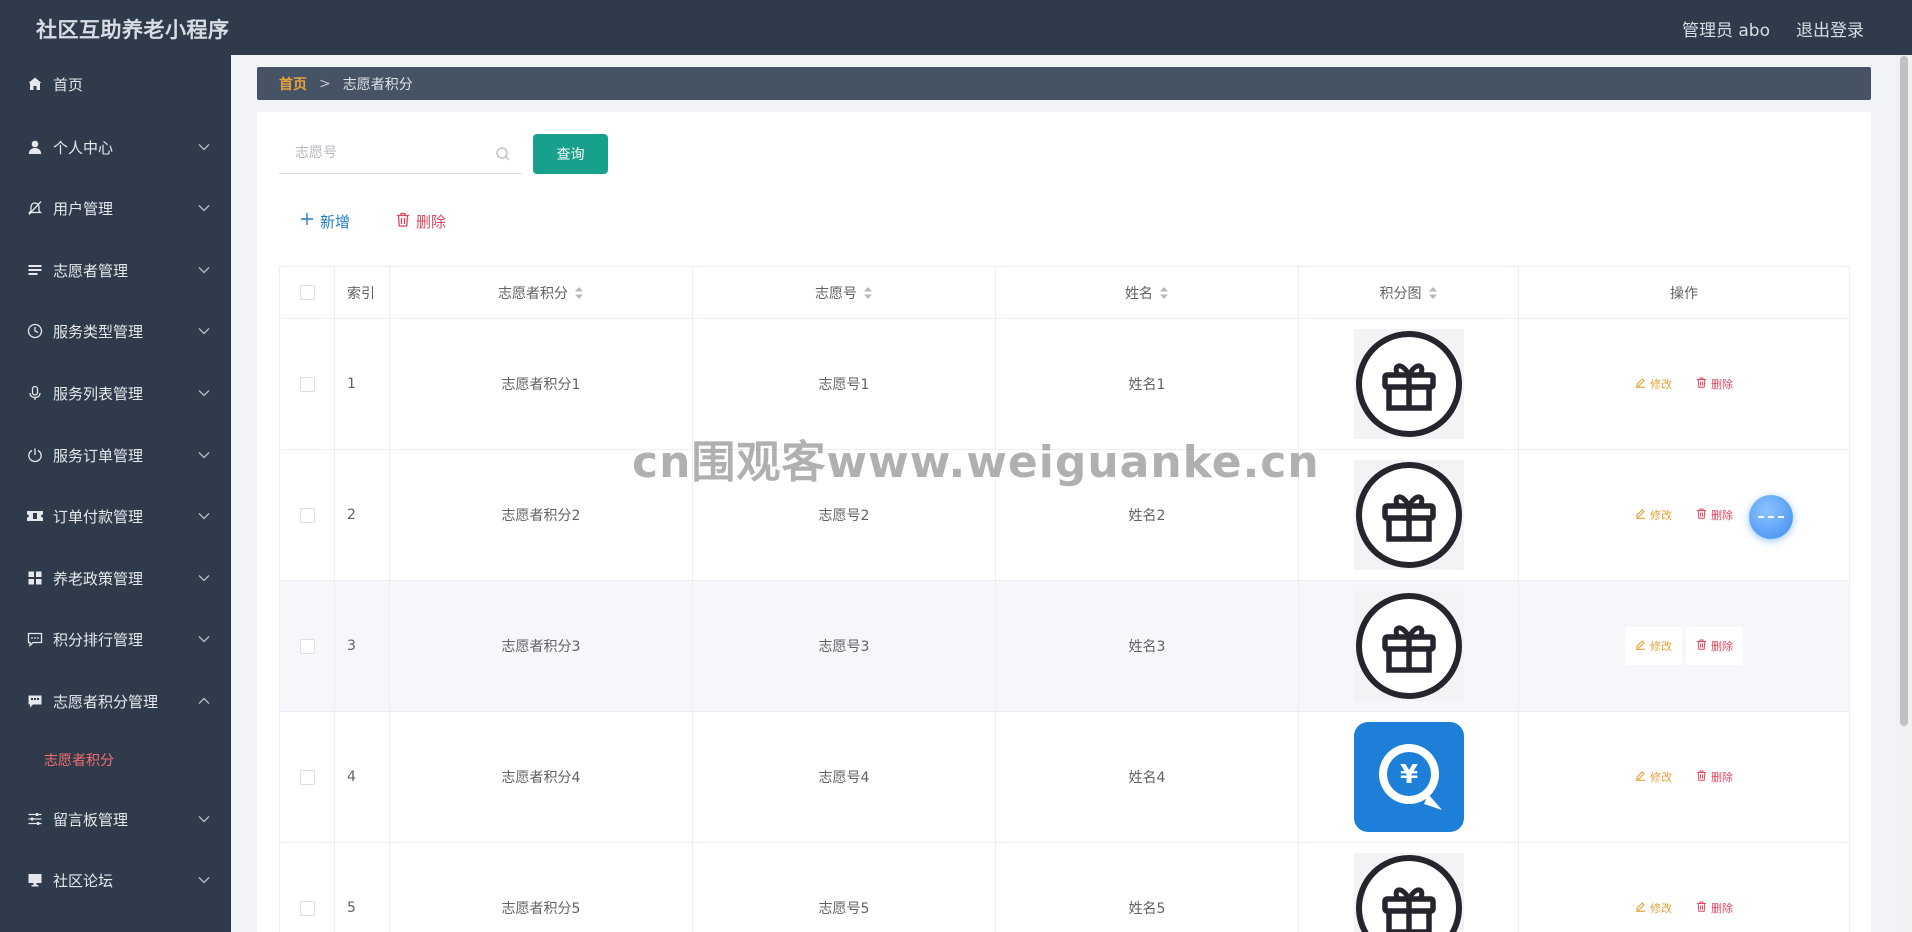 This screenshot has width=1912, height=932. I want to click on header-name: 姓名, so click(1147, 292).